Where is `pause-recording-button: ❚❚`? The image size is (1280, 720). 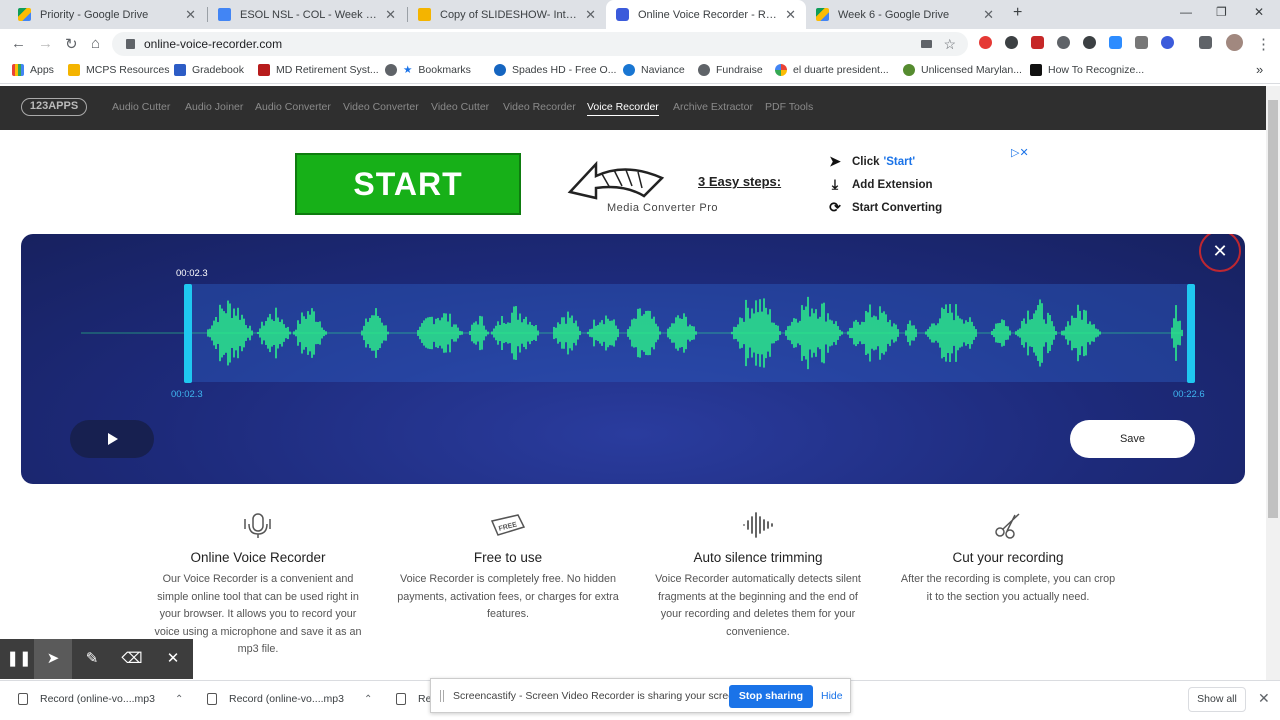
pause-recording-button: ❚❚ is located at coordinates (19, 659).